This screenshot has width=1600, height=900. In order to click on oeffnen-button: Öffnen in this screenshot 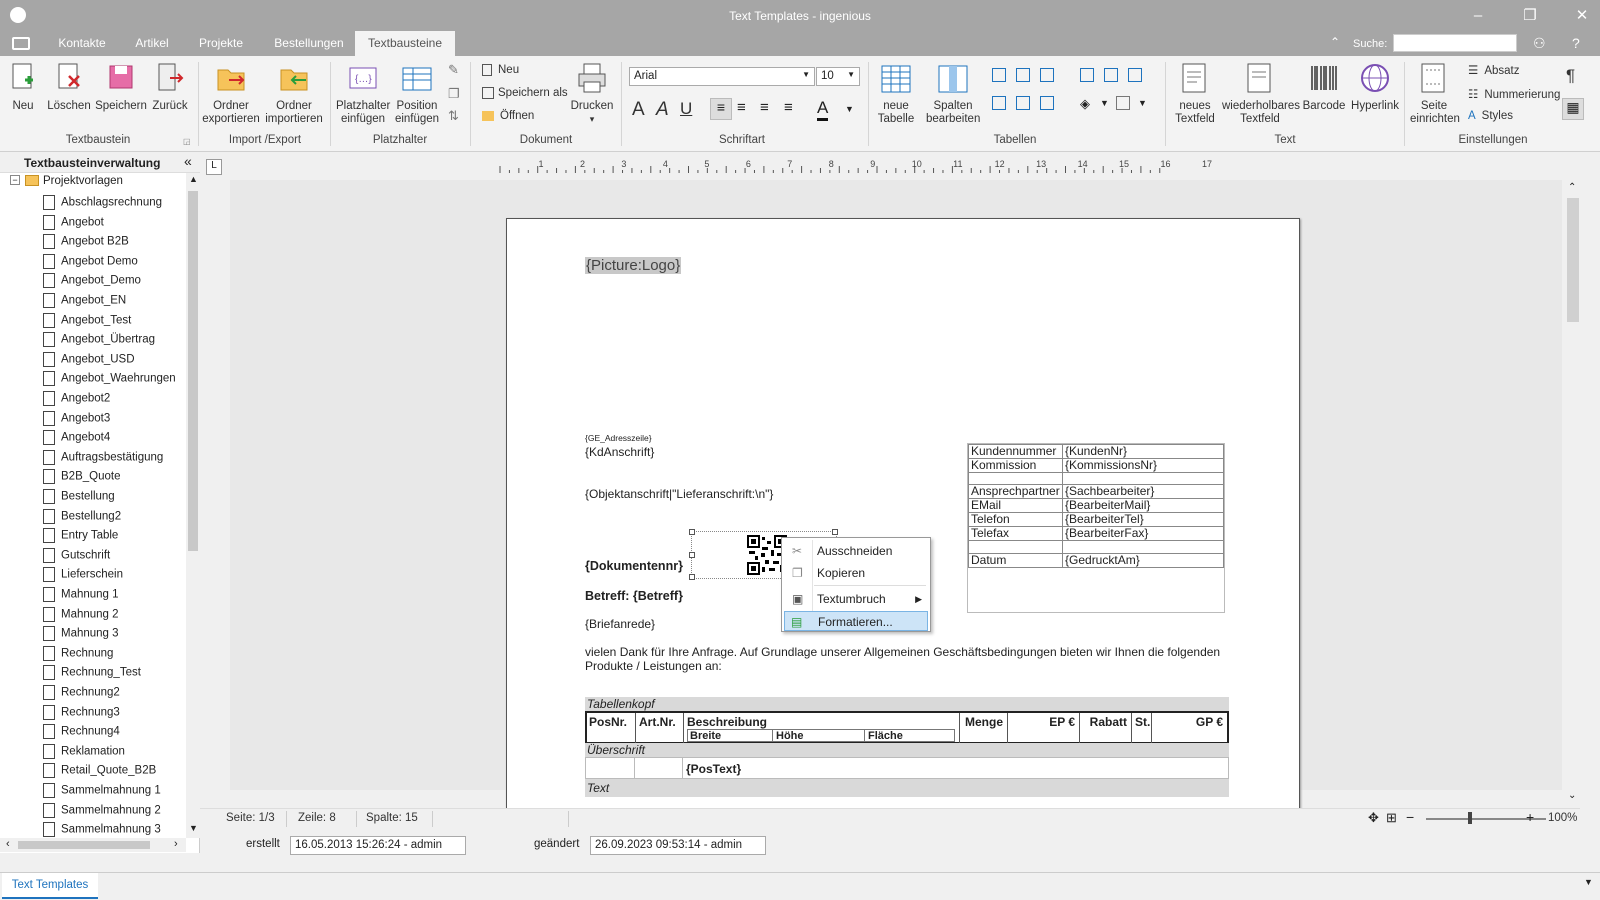, I will do `click(508, 116)`.